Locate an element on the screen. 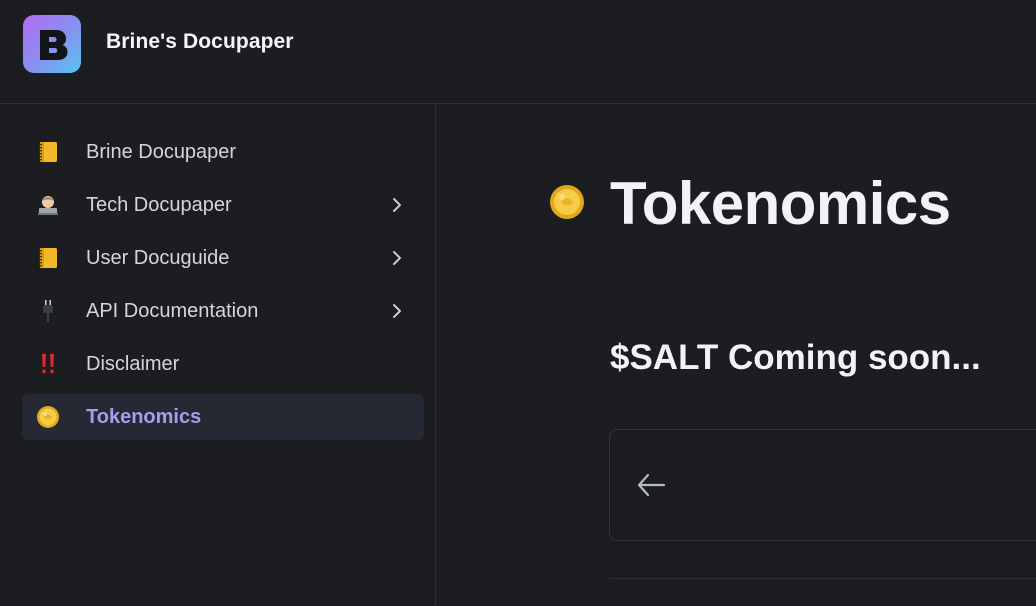 This screenshot has height=606, width=1036. sidebar-item-label: Tech Docupaper is located at coordinates (159, 205).